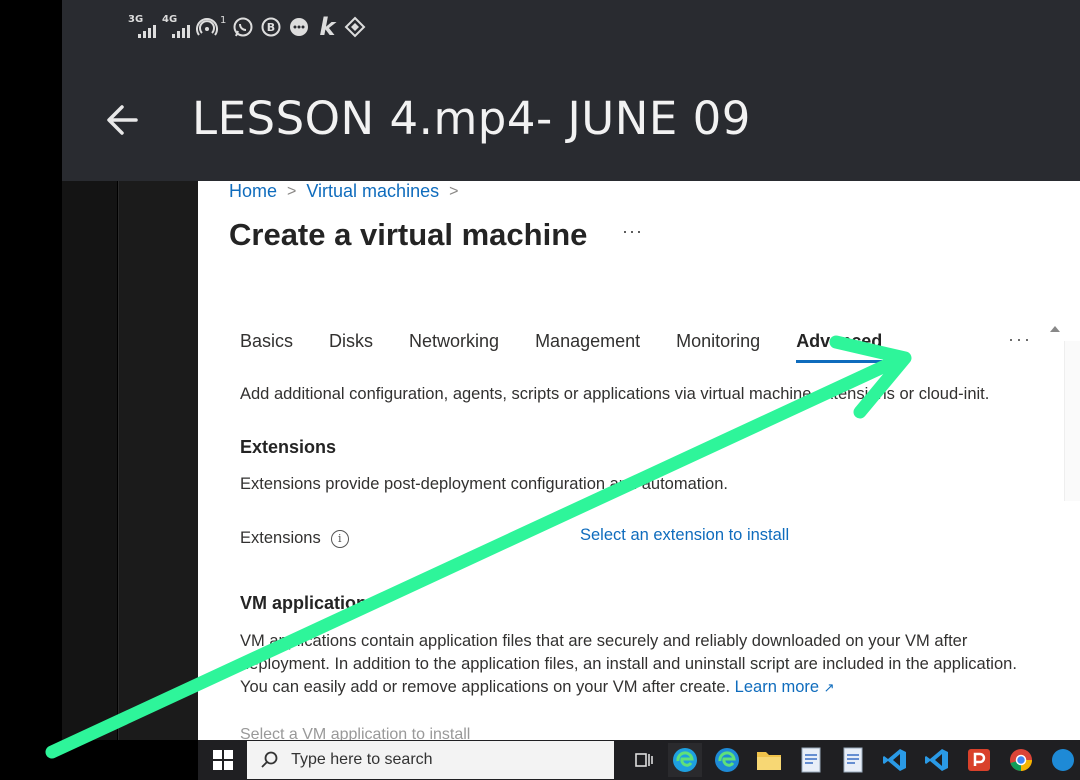 The image size is (1080, 780). I want to click on windows-icon, so click(222, 760).